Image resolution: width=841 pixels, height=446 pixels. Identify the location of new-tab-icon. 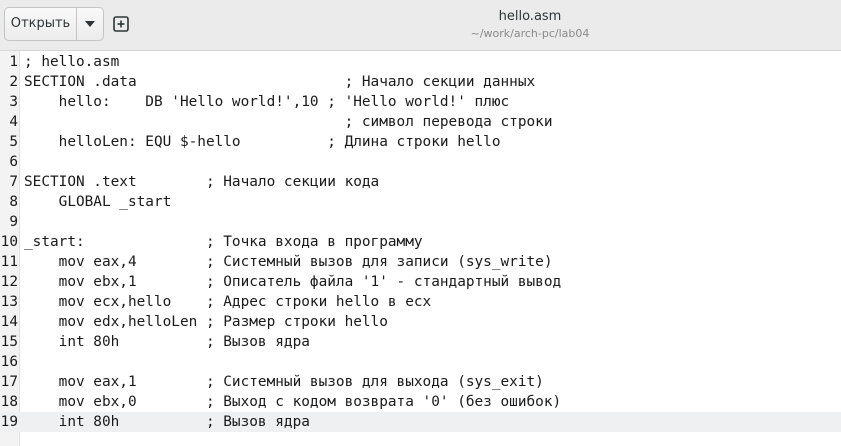
(121, 24).